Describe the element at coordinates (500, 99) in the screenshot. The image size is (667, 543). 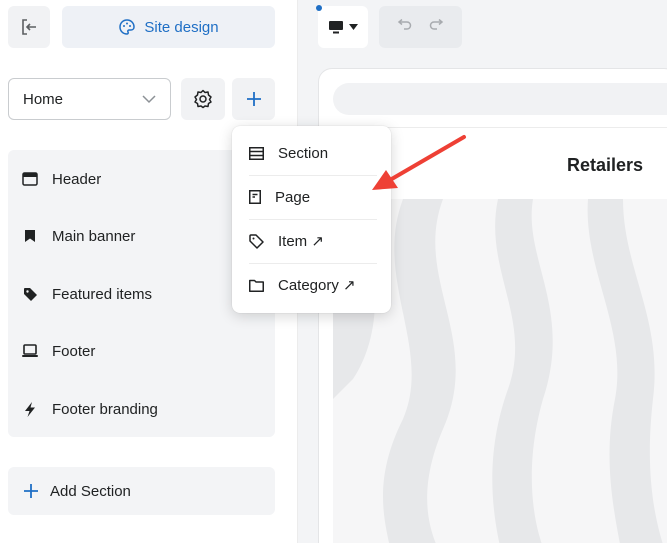
I see `preview-url-bar` at that location.